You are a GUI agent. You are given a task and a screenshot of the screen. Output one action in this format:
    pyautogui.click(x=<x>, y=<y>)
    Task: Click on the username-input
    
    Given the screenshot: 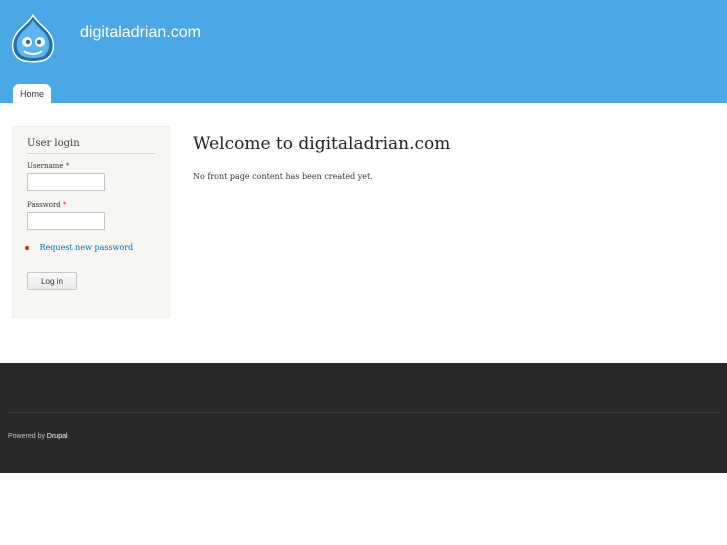 What is the action you would take?
    pyautogui.click(x=66, y=182)
    